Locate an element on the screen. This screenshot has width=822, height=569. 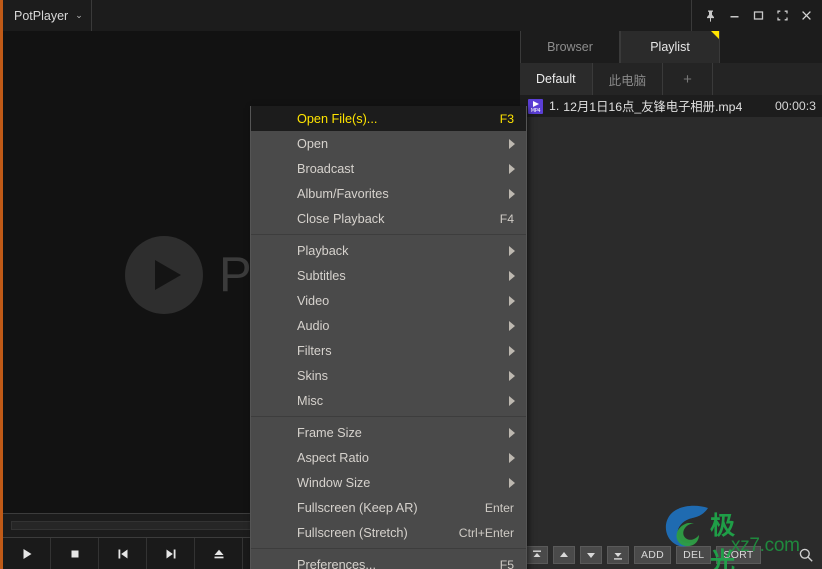
menu-item-fullscreen-stretch: Fullscreen (Stretch) Ctrl+Enter is located at coordinates (388, 532).